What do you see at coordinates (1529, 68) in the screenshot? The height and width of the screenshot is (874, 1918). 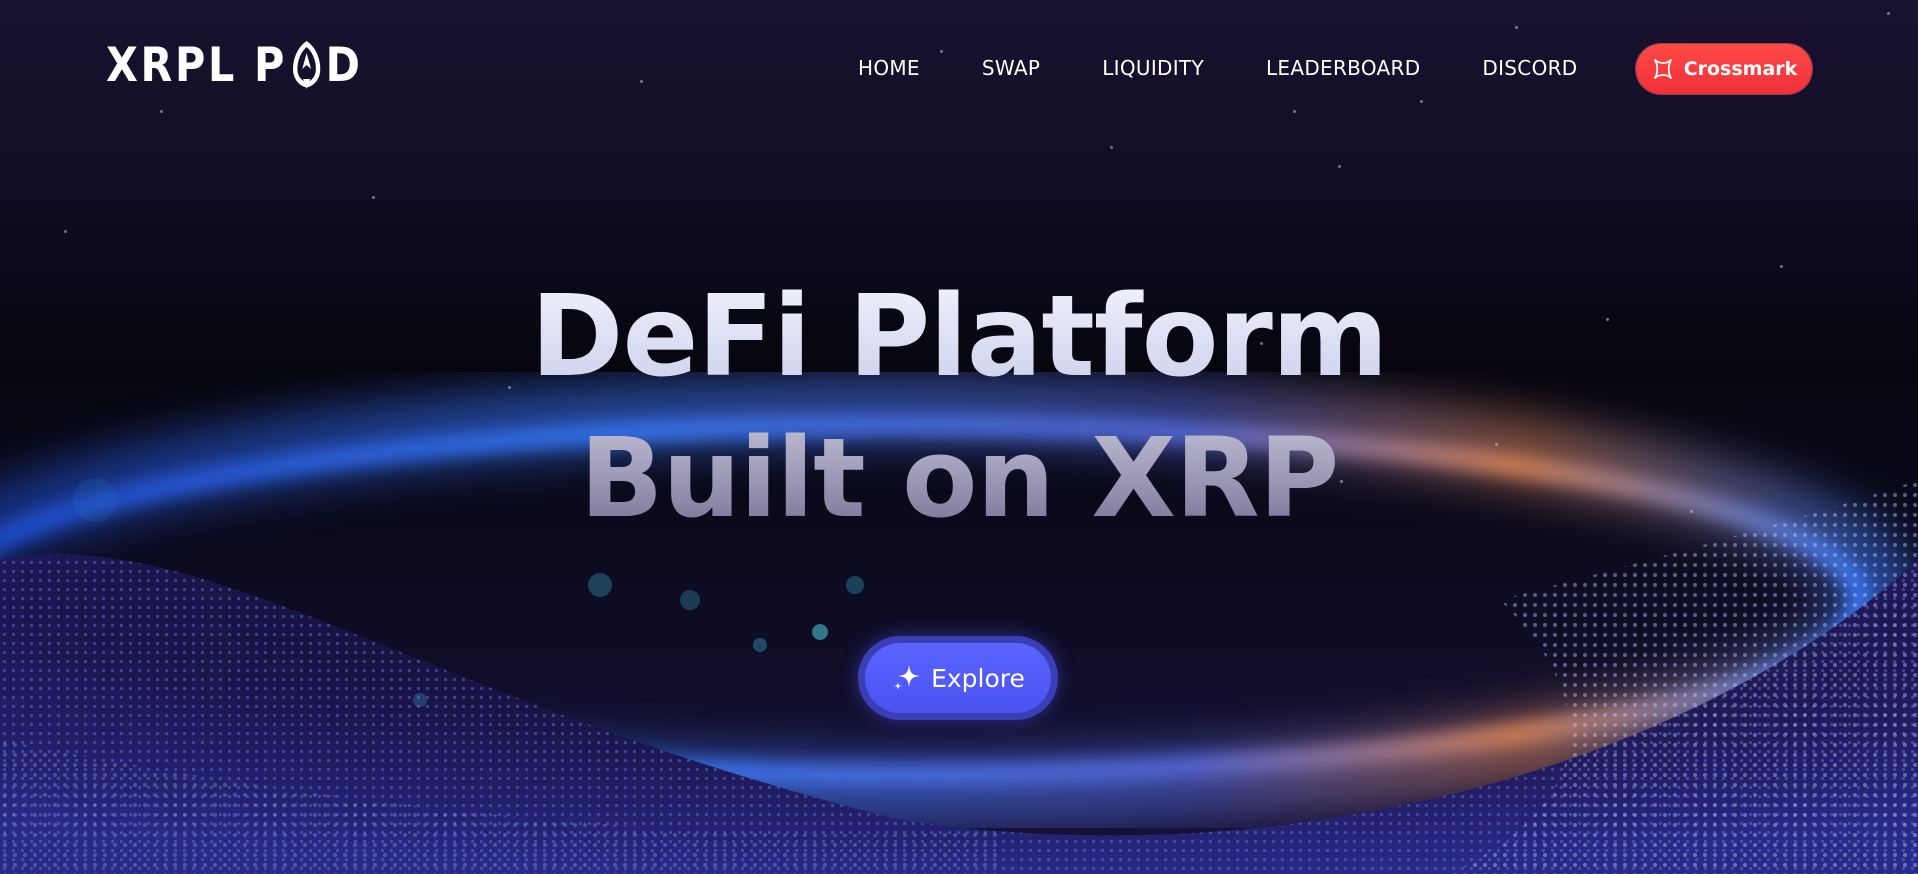 I see `nav-discord: DISCORD` at bounding box center [1529, 68].